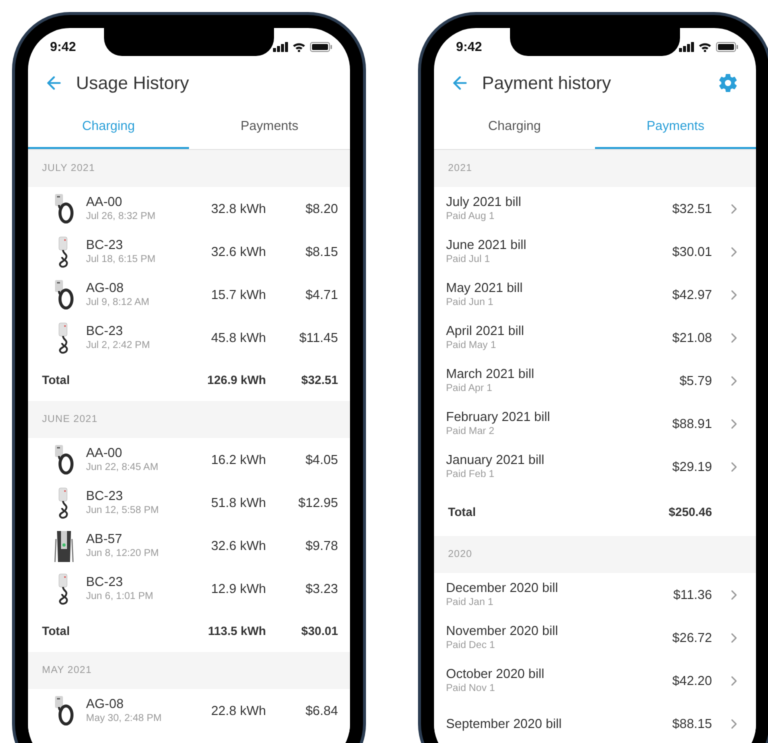 Image resolution: width=768 pixels, height=743 pixels. I want to click on amount-value: $6.84, so click(321, 711).